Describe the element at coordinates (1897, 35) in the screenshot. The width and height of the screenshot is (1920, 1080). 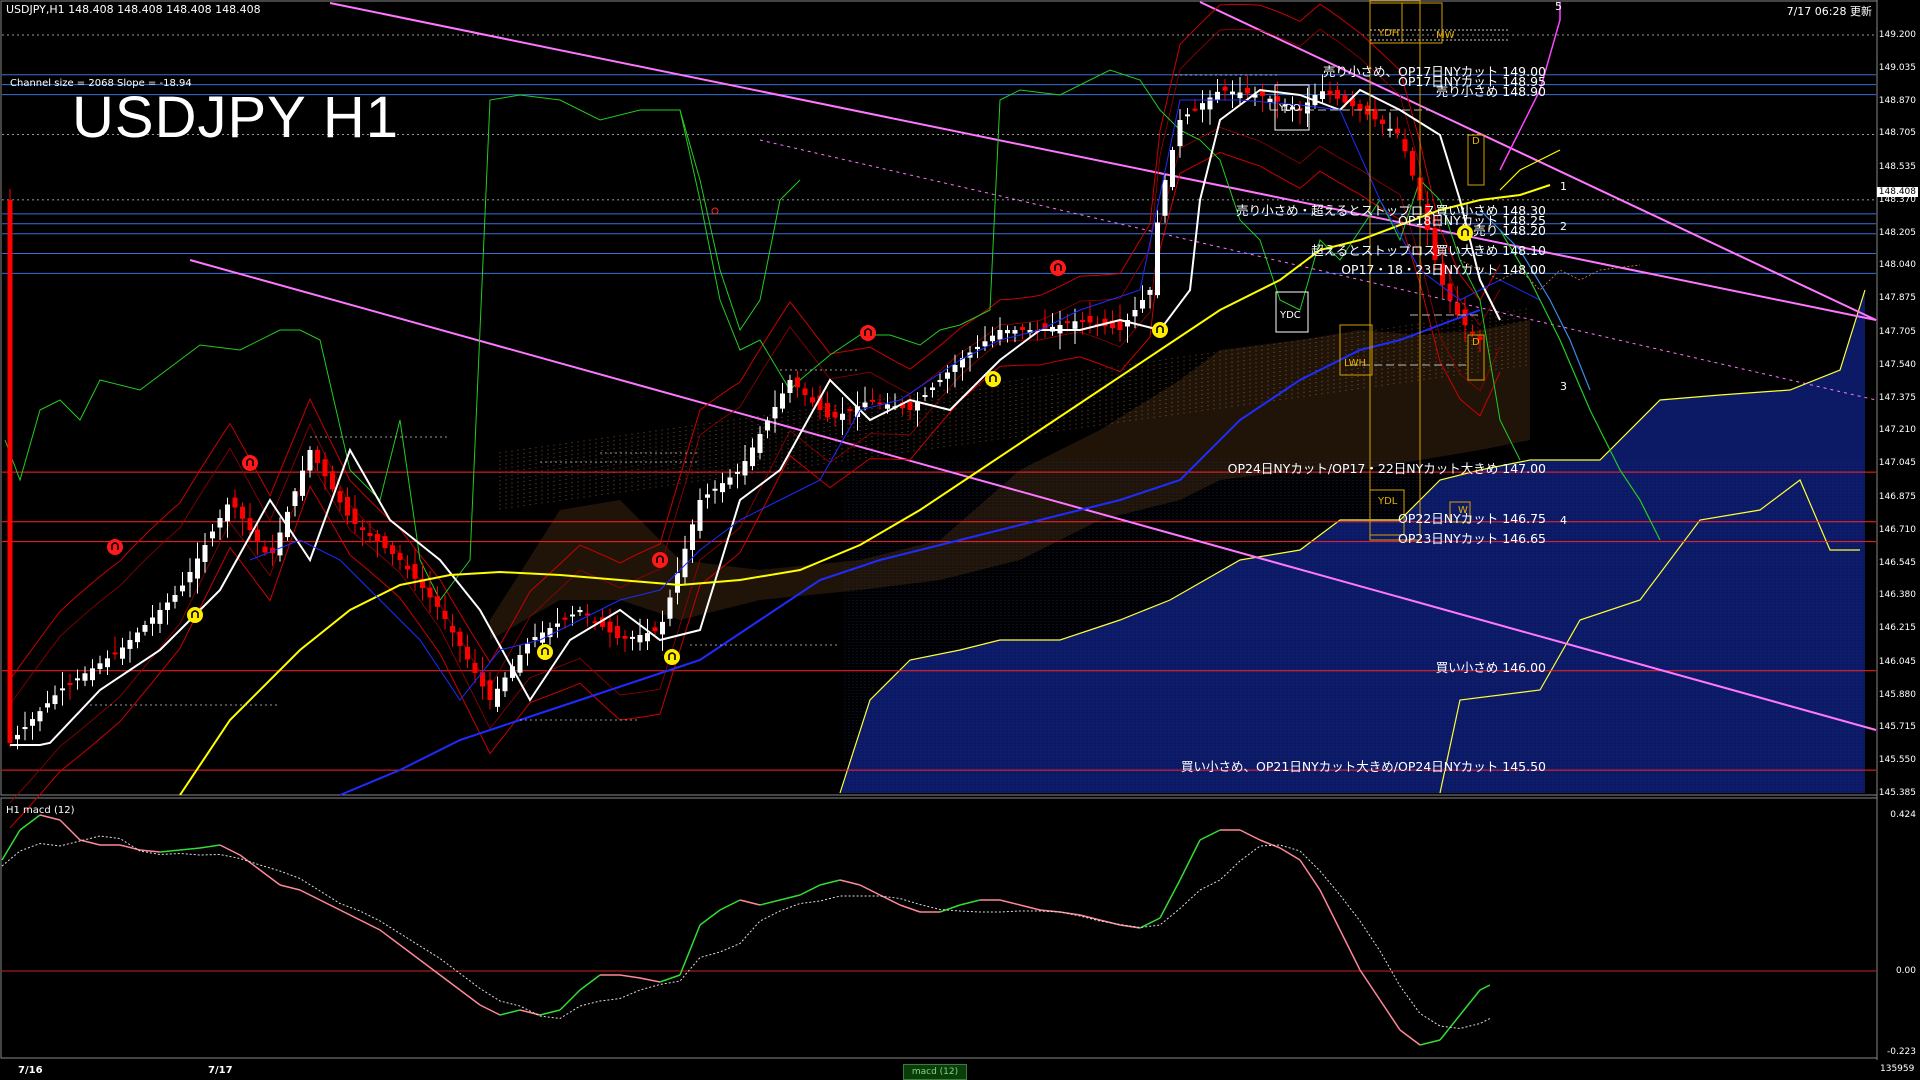
I see `price-tick: 149.200` at that location.